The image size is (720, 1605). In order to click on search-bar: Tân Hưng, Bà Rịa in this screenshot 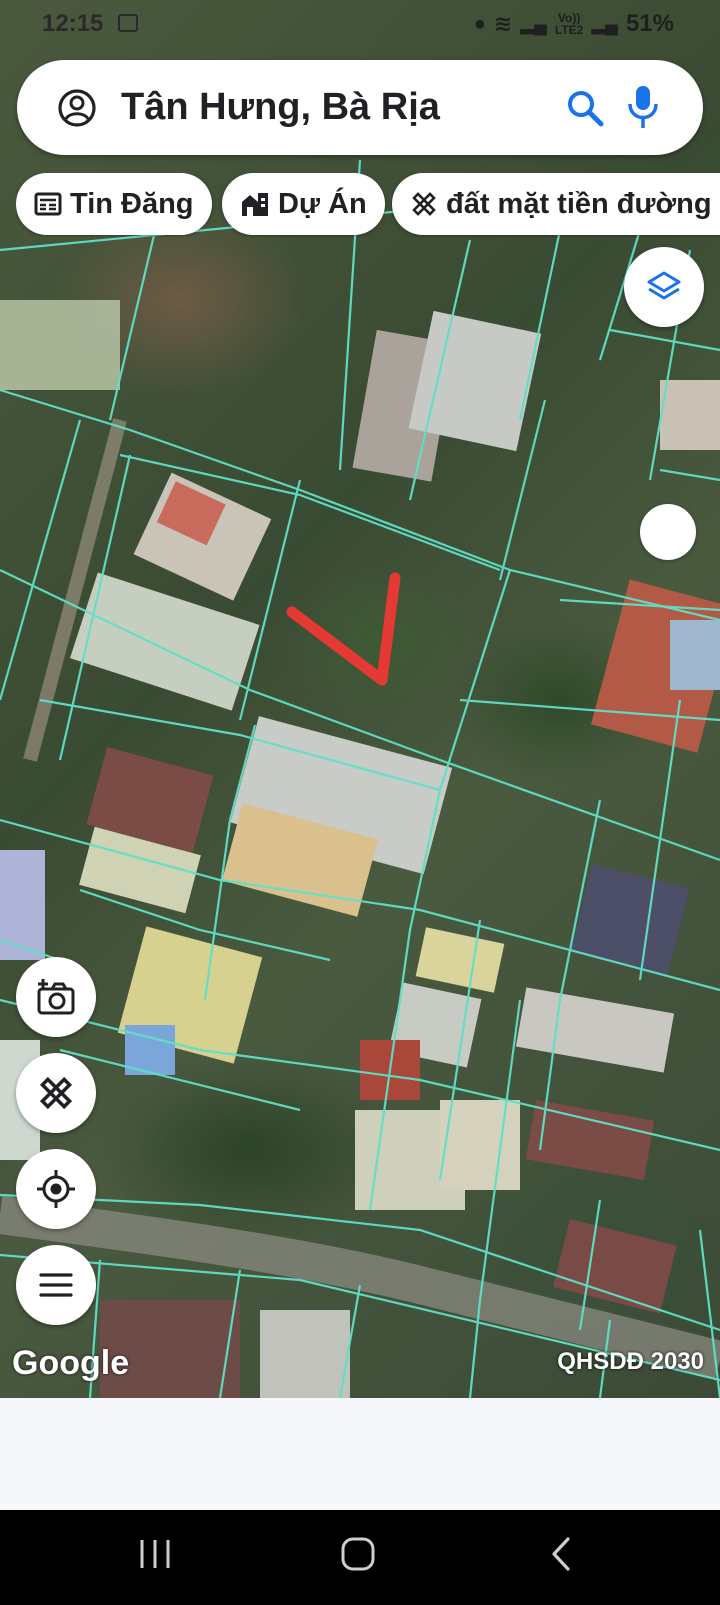, I will do `click(360, 107)`.